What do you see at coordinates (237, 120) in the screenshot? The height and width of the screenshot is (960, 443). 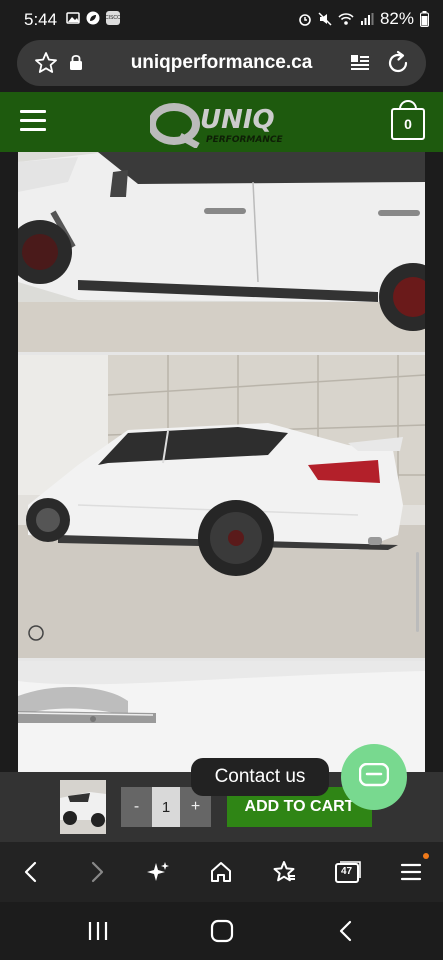 I see `logo-main-text: UNIQ` at bounding box center [237, 120].